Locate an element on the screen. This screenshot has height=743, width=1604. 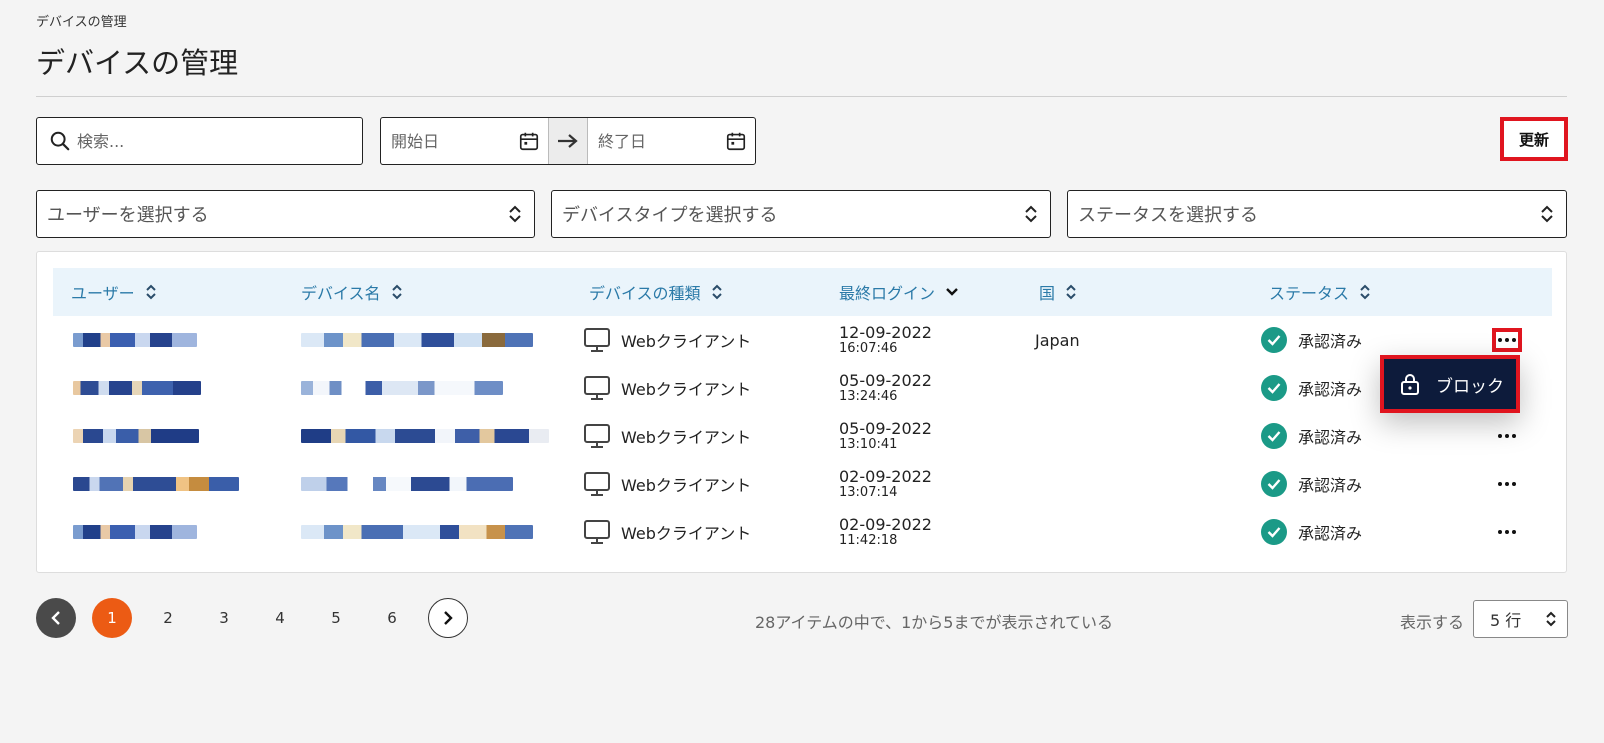
table-row: Webクライアント 05-09-2022 13:10:41 承認済み is located at coordinates (802, 436).